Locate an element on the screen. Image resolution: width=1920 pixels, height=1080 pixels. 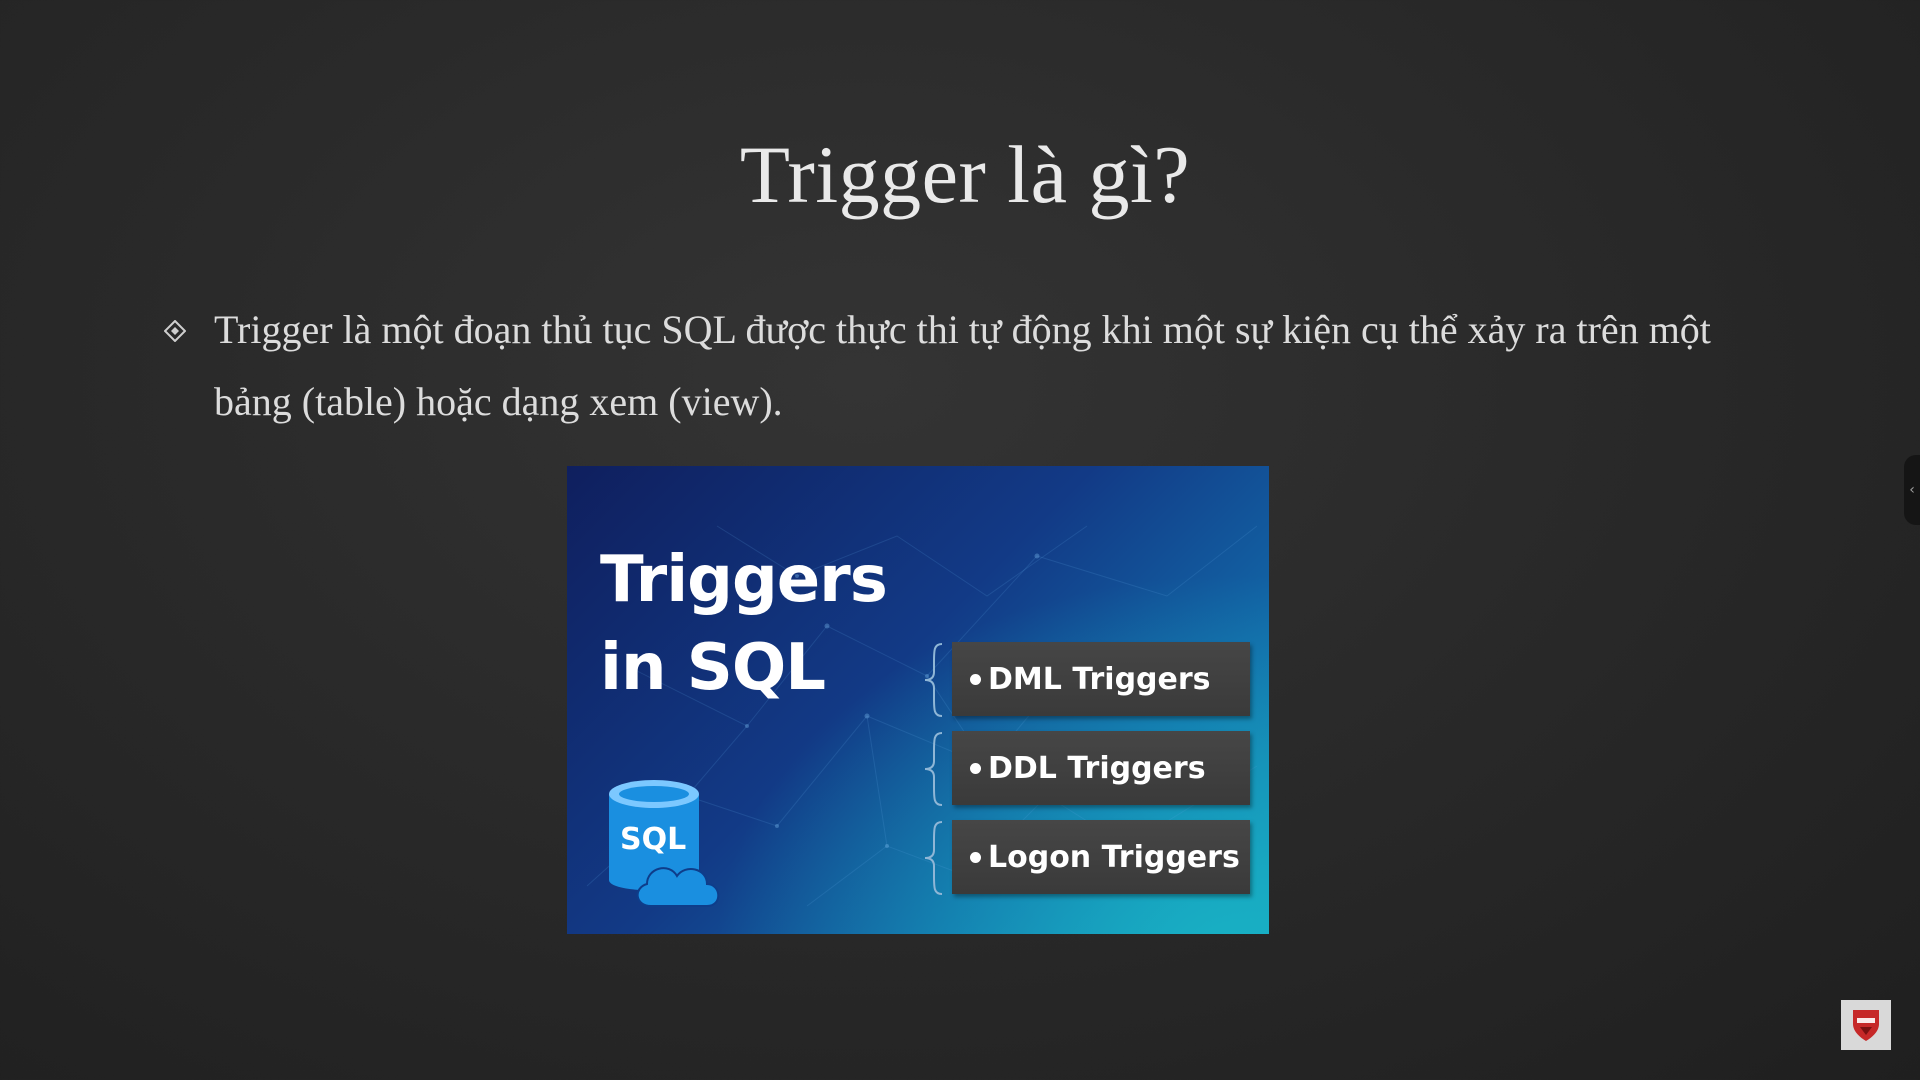
figure-title: Triggers in SQL is located at coordinates (744, 624).